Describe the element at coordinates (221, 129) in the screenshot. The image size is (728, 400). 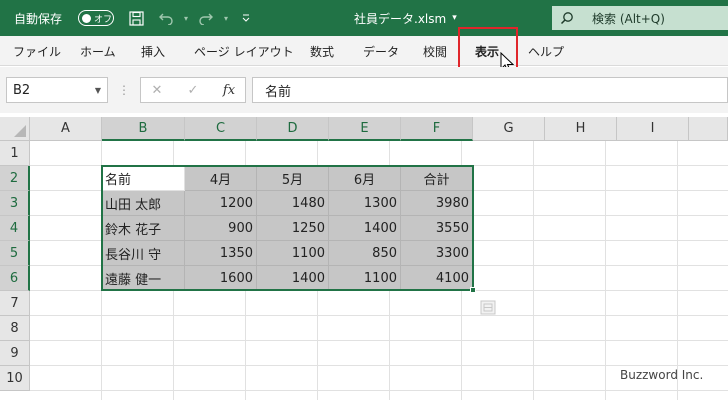
I see `column-header-c: C` at that location.